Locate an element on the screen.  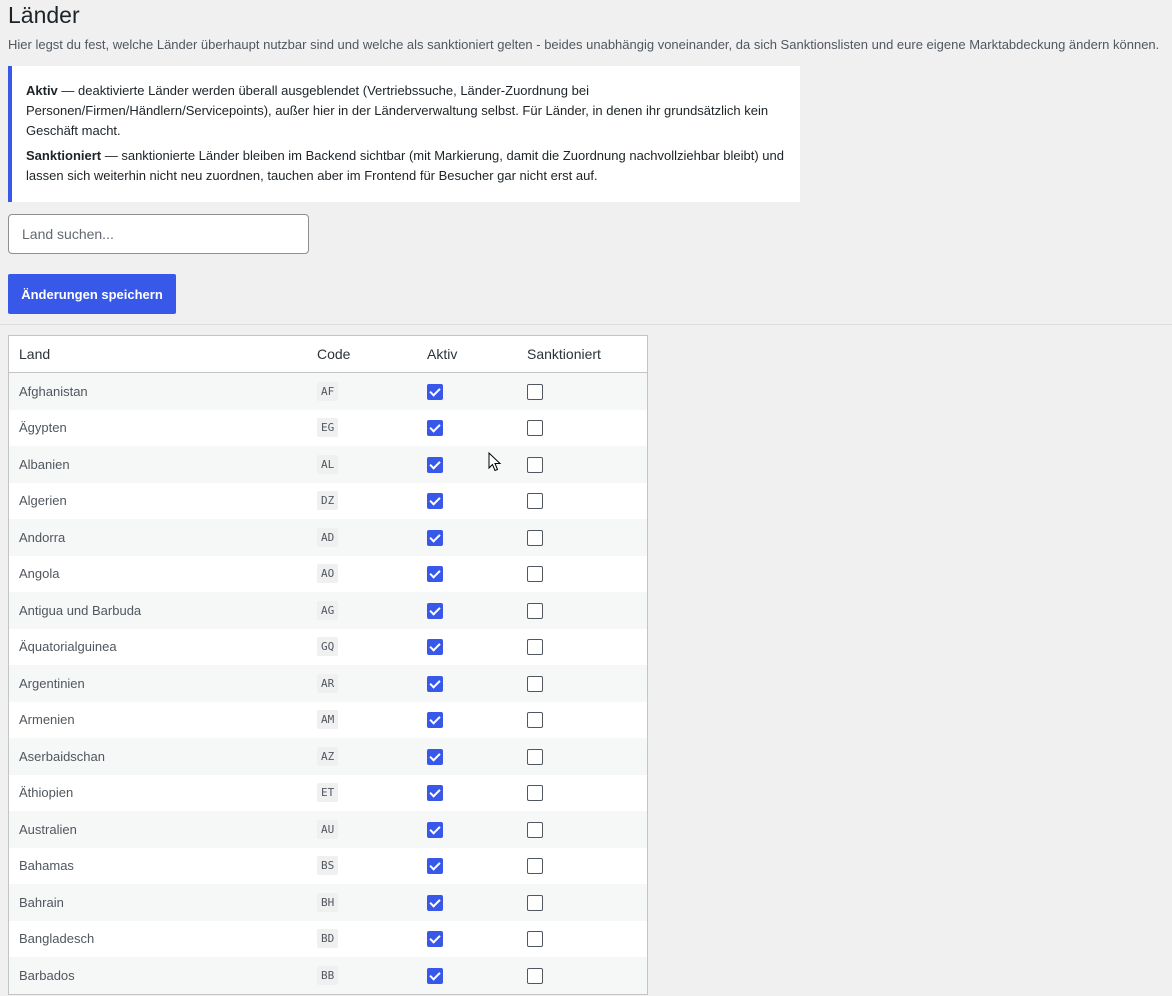
table-row: Afghanistan AF is located at coordinates (328, 391).